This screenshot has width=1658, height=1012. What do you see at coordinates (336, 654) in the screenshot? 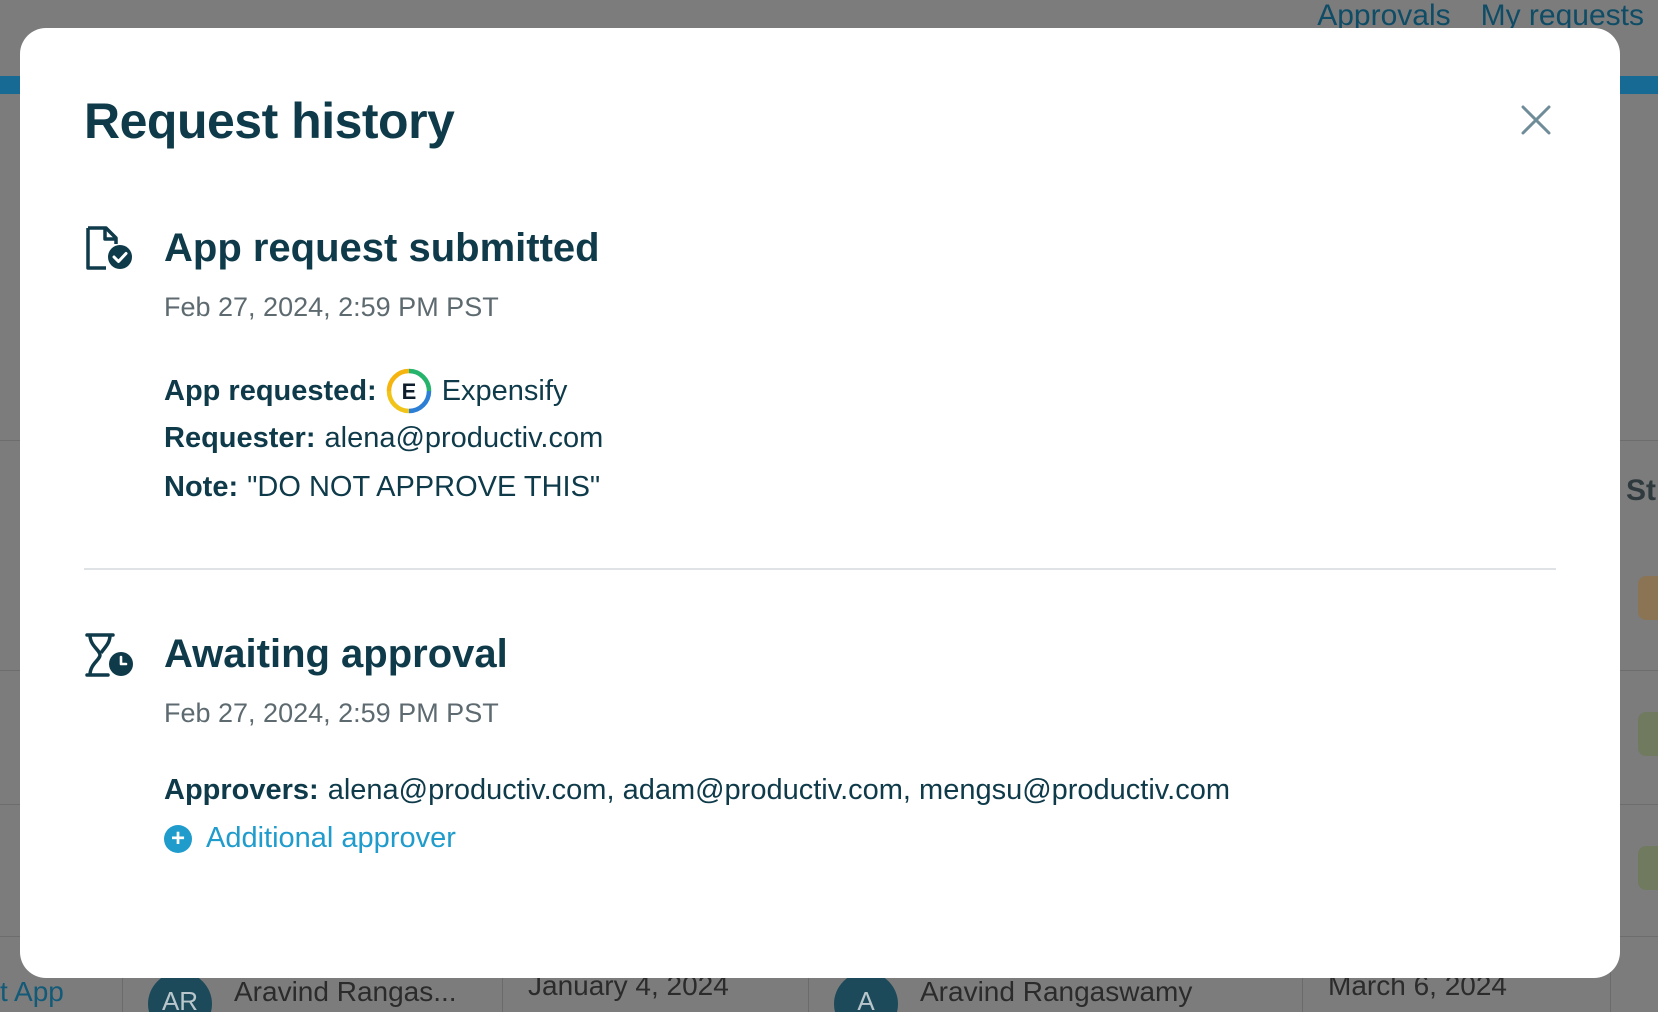
I see `event-title: Awaiting approval` at bounding box center [336, 654].